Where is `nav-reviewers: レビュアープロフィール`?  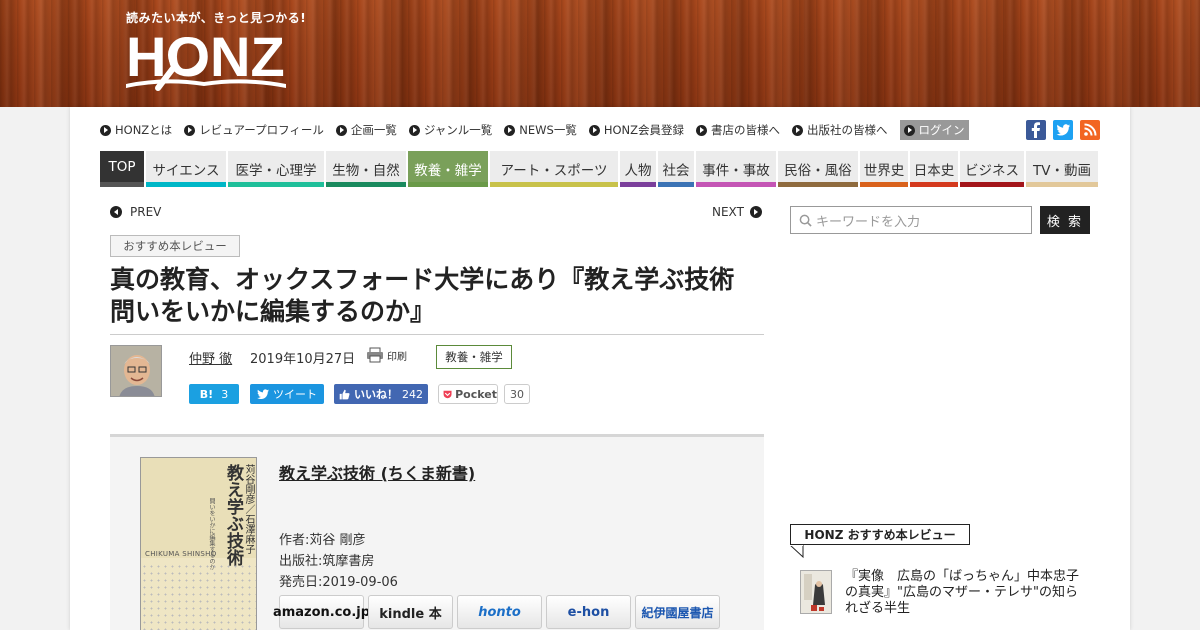 nav-reviewers: レビュアープロフィール is located at coordinates (254, 130).